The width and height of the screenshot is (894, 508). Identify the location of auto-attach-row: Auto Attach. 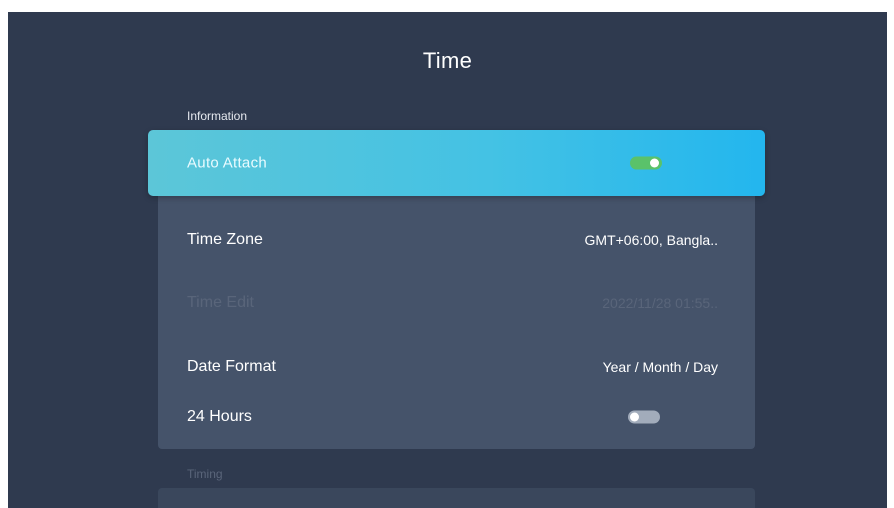
(456, 163).